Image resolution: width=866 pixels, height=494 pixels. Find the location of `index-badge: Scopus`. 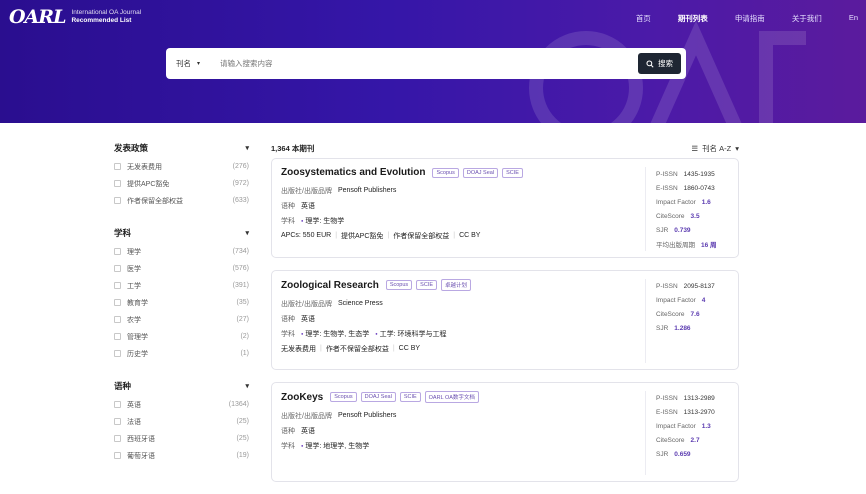

index-badge: Scopus is located at coordinates (399, 285).